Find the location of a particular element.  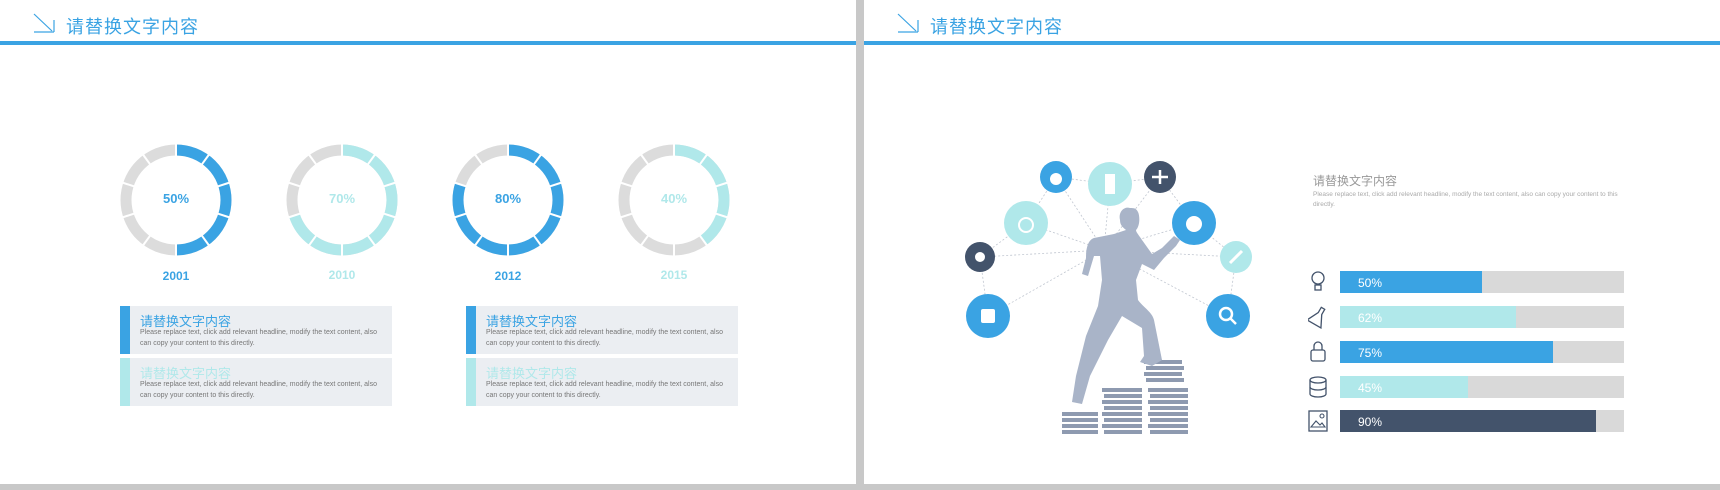

progress-track: 75% is located at coordinates (1482, 352).